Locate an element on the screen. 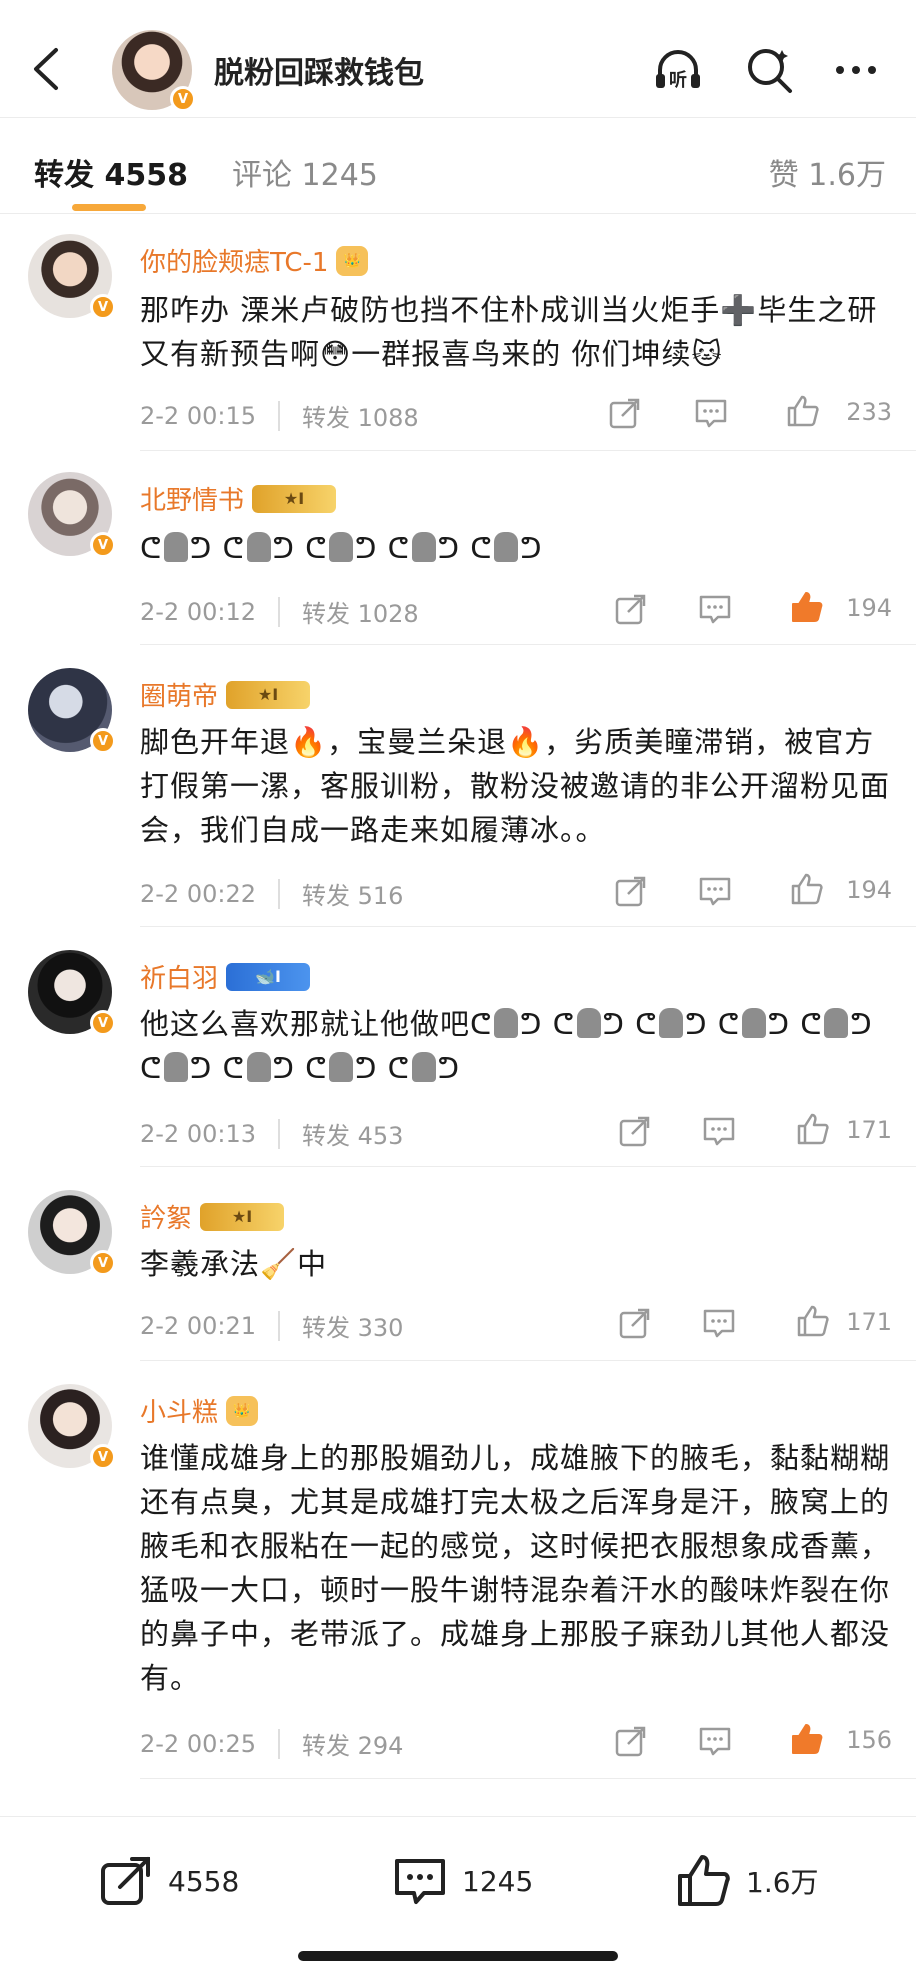 This screenshot has width=916, height=1964. back-icon is located at coordinates (46, 69).